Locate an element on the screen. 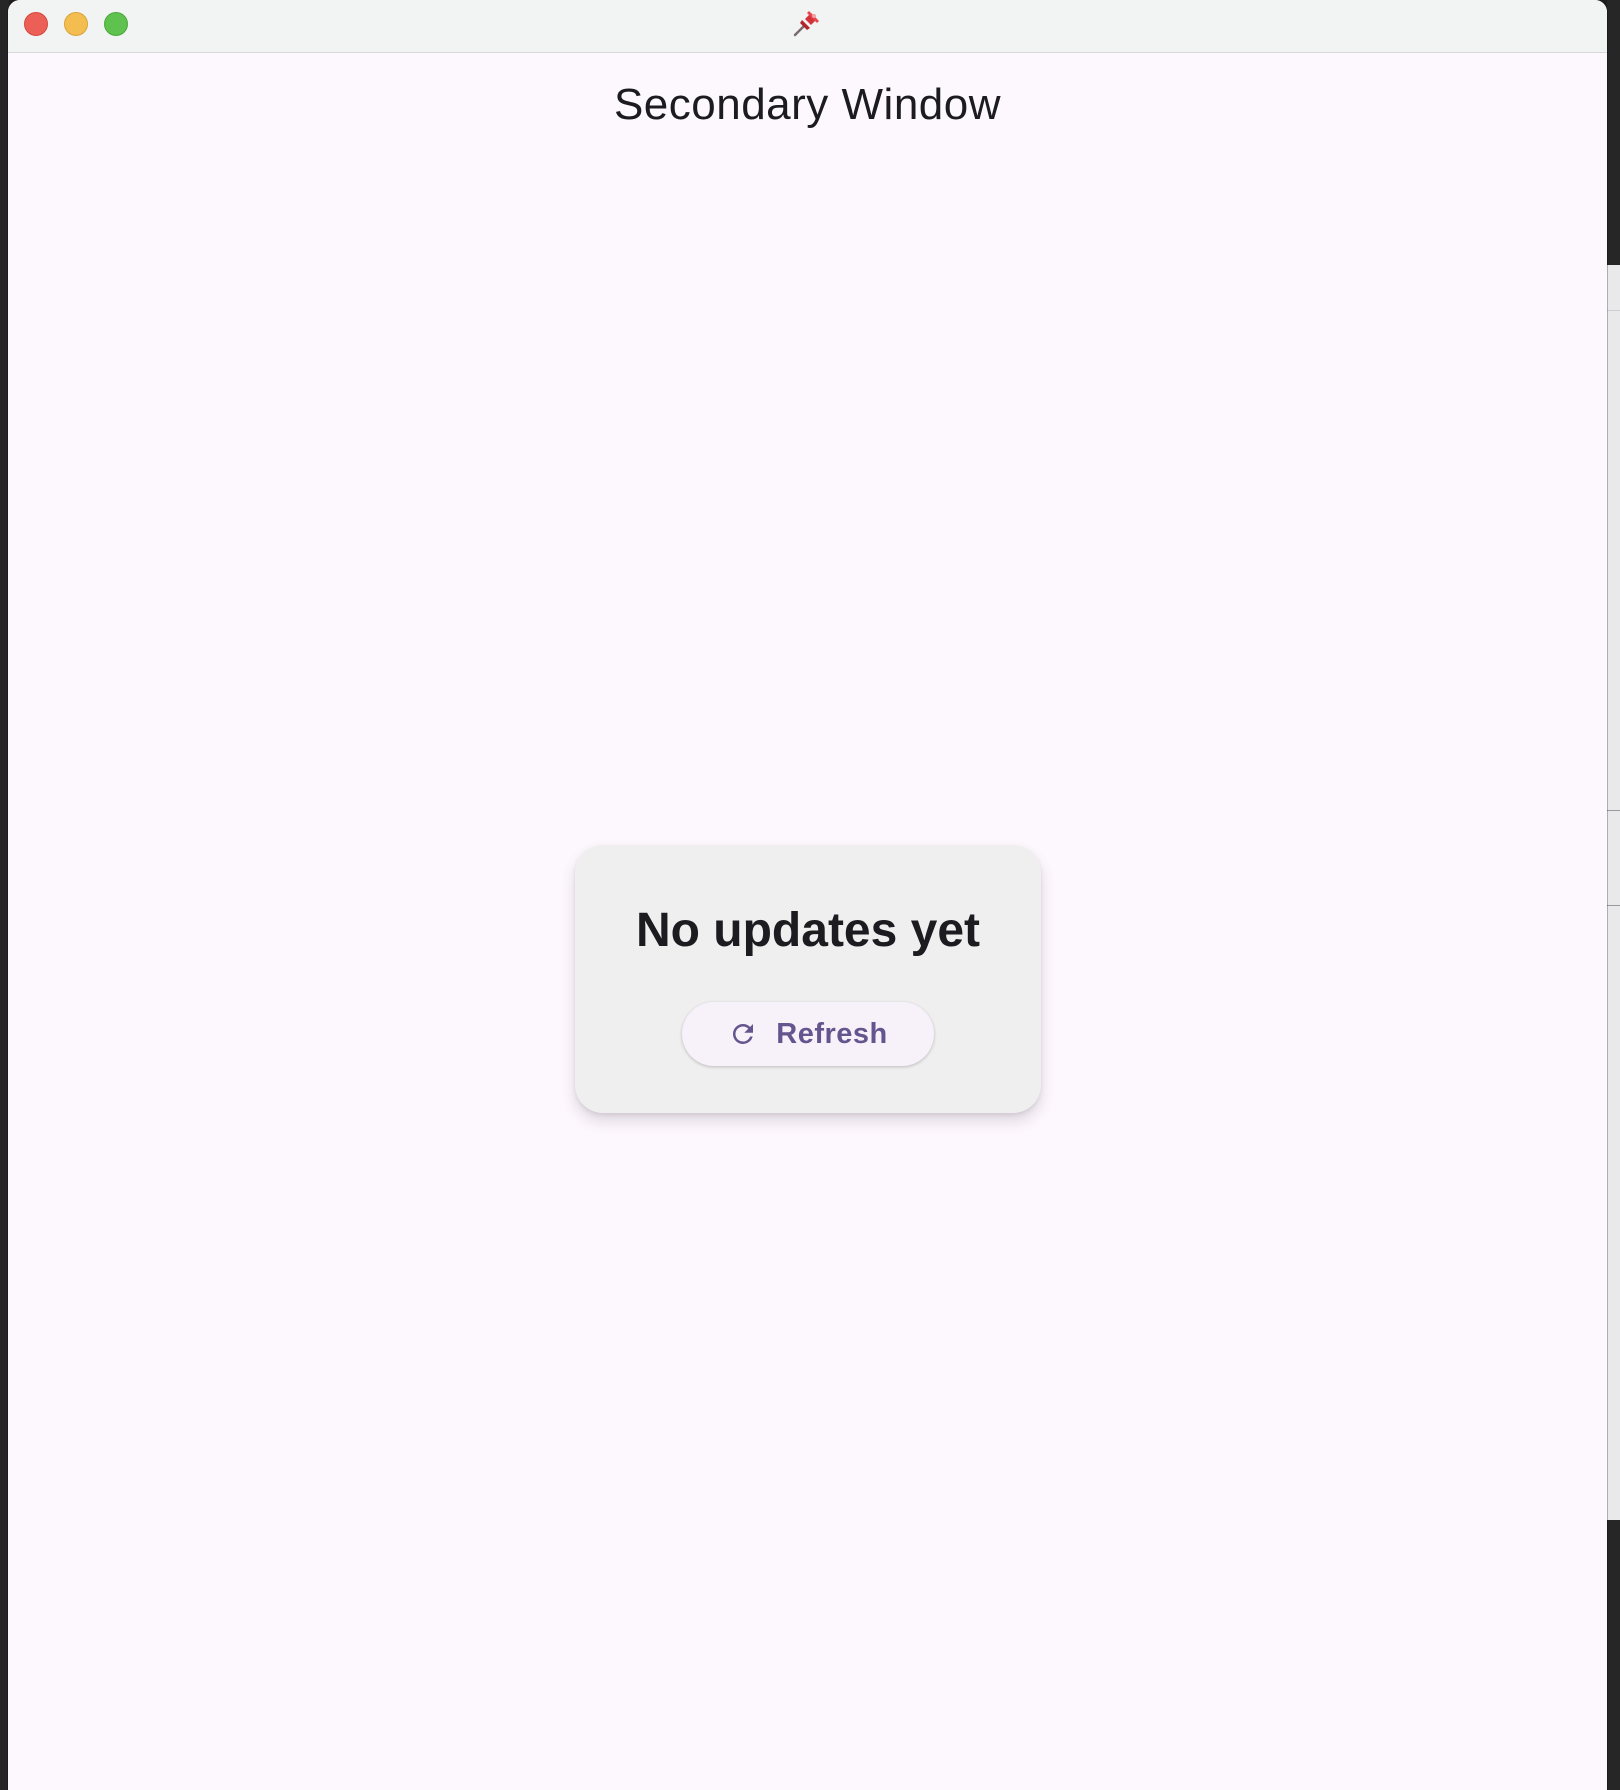 Image resolution: width=1620 pixels, height=1790 pixels. status-card: No updates yet Refresh is located at coordinates (808, 979).